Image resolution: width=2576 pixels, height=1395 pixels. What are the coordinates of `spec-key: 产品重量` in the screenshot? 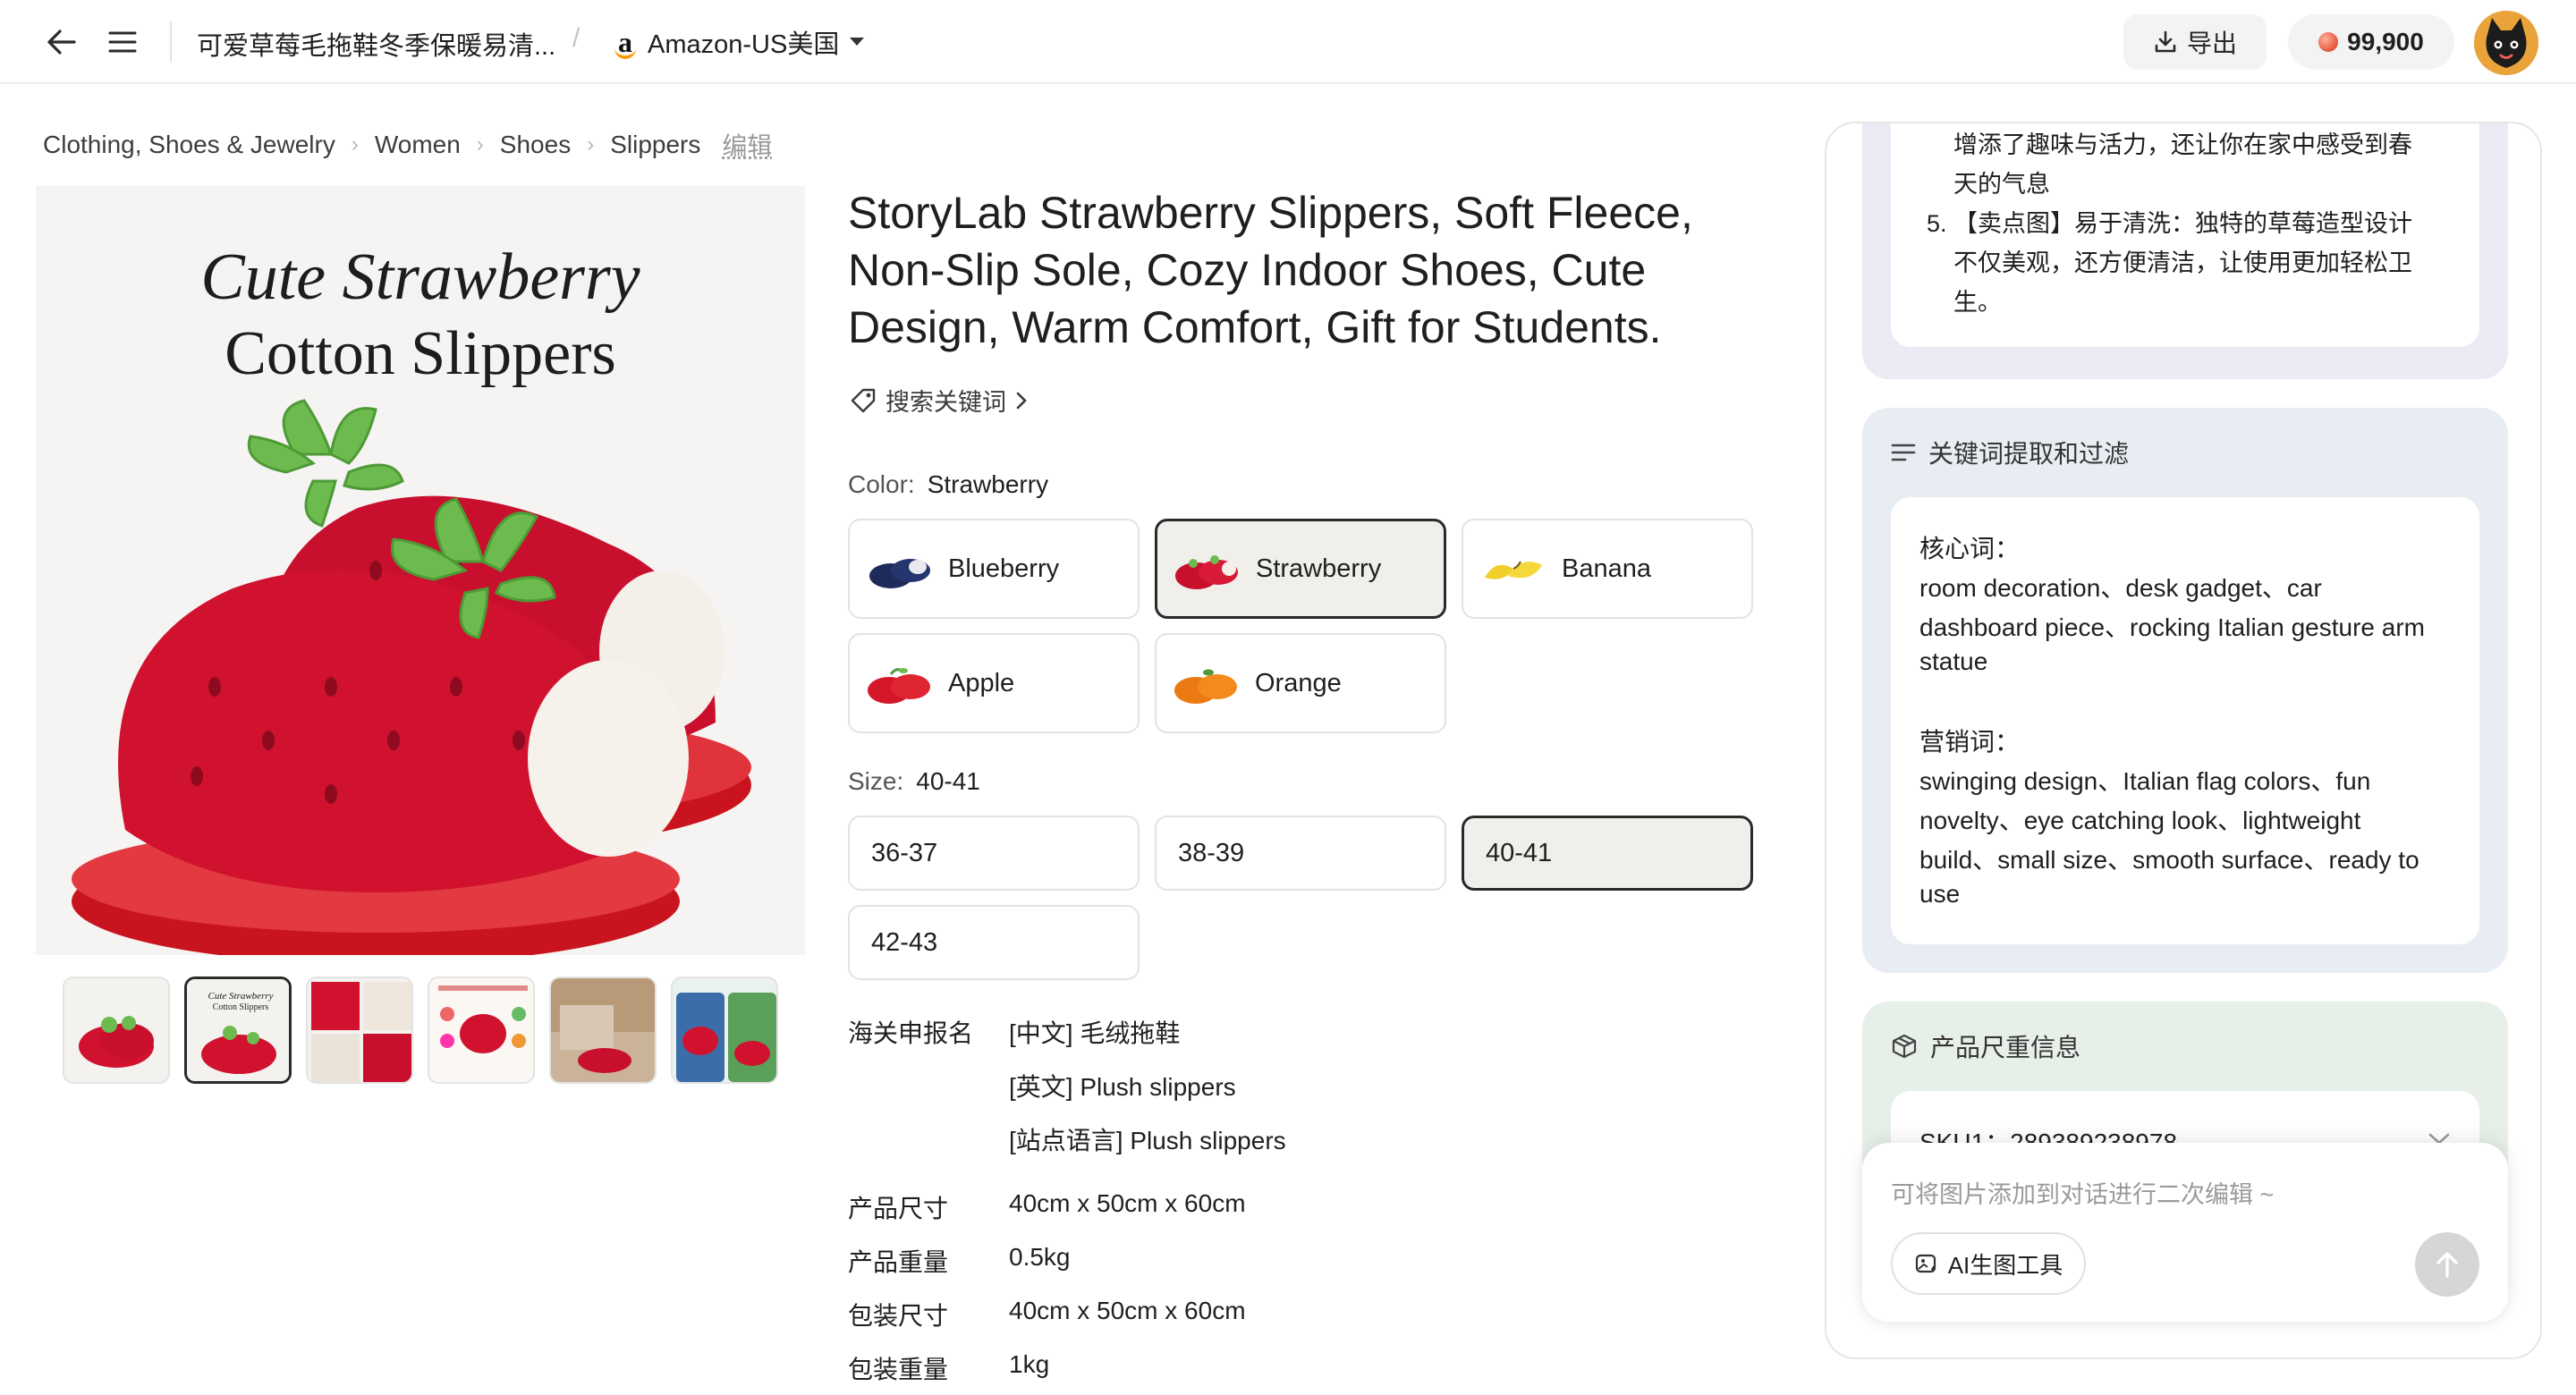 It's located at (898, 1262).